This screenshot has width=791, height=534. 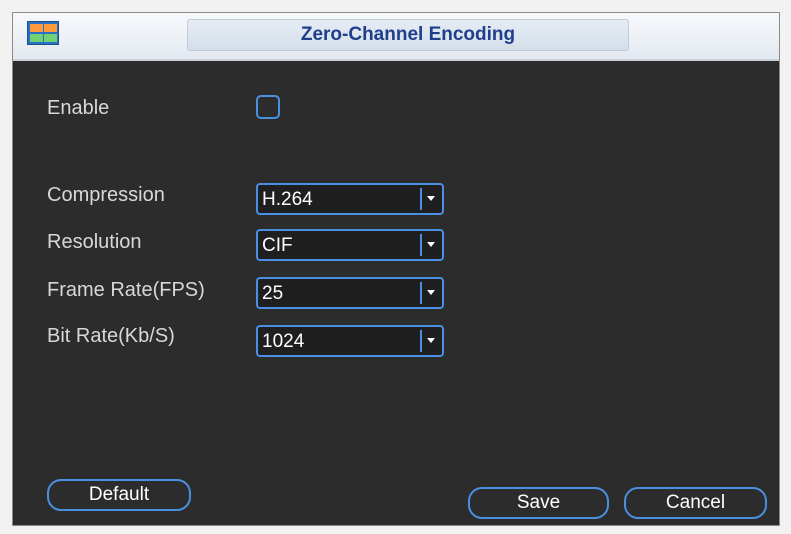 What do you see at coordinates (695, 503) in the screenshot?
I see `cancel-button: Cancel` at bounding box center [695, 503].